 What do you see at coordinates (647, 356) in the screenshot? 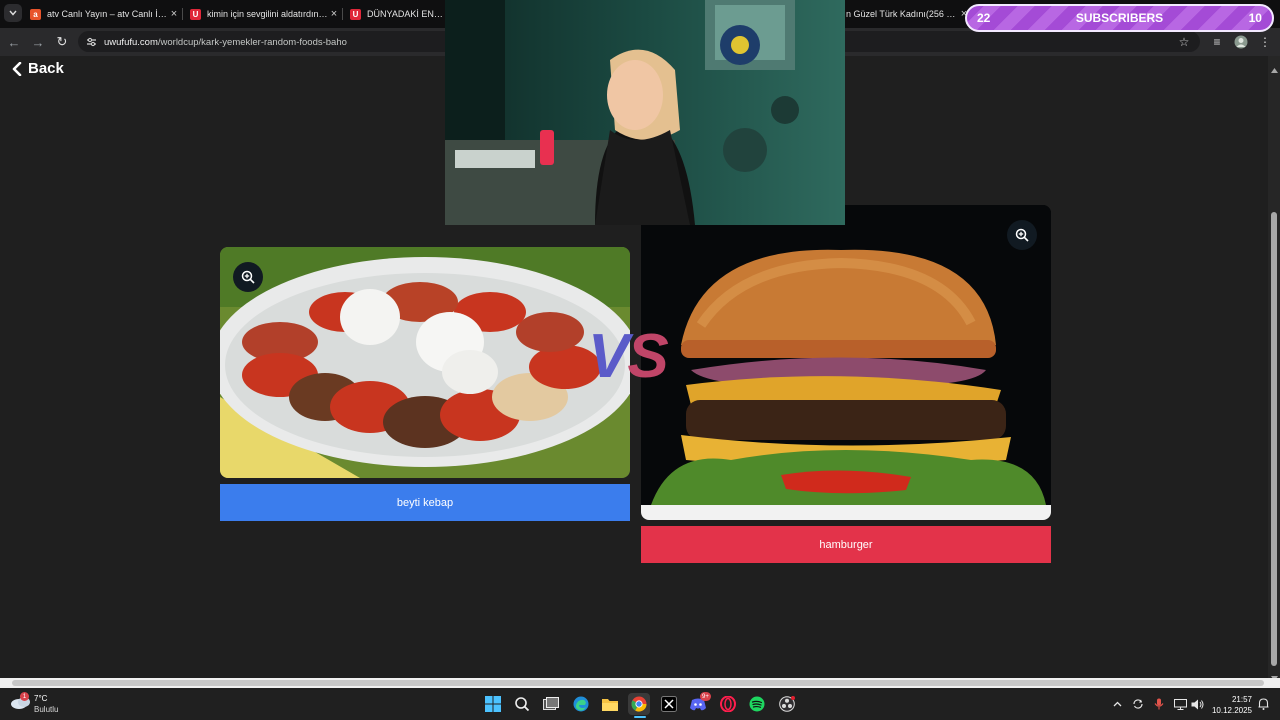
I see `vs-letter-s: S` at bounding box center [647, 356].